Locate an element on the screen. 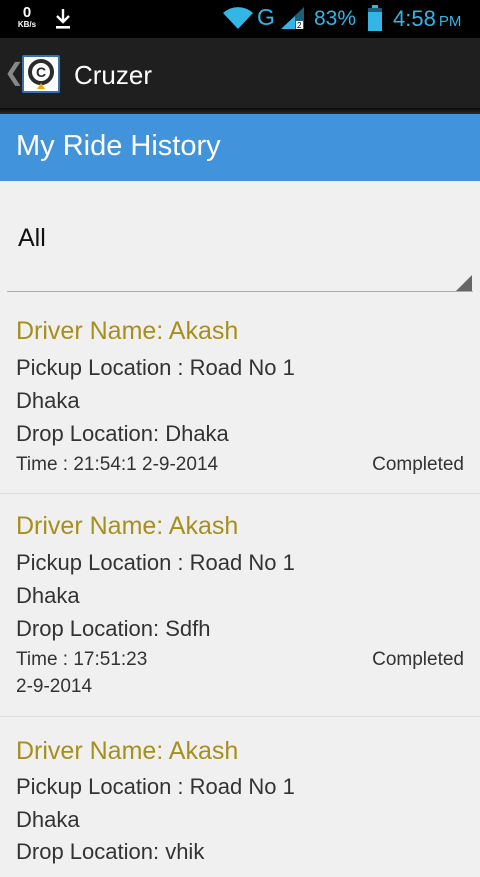 This screenshot has height=877, width=480. page-header: My Ride History is located at coordinates (240, 147).